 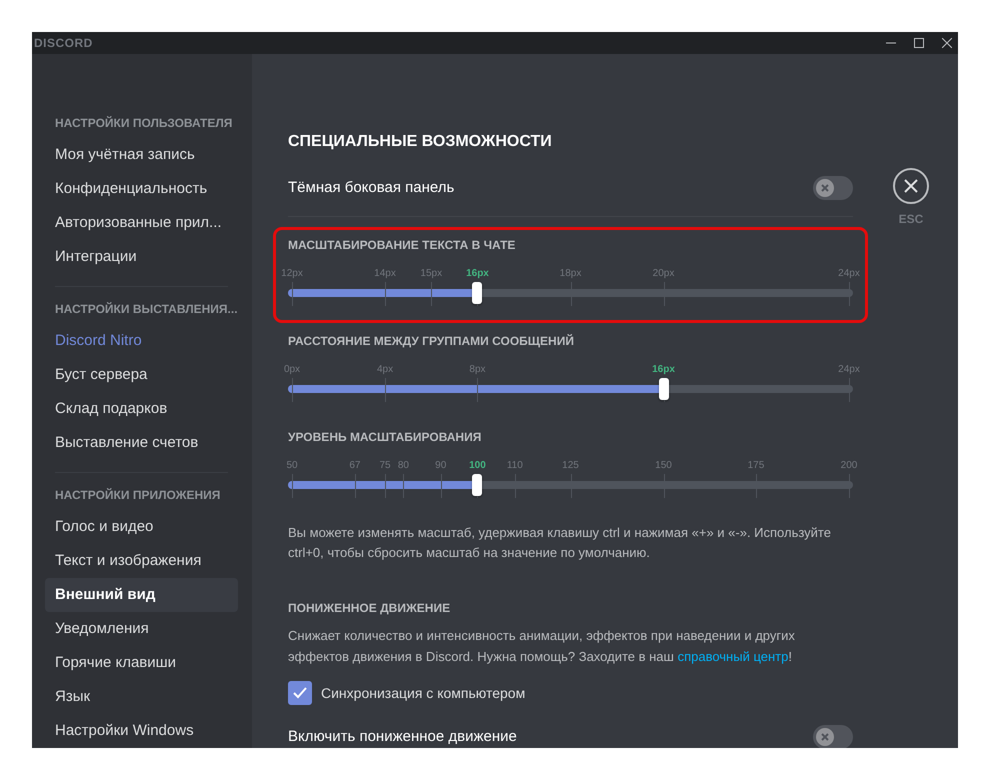 I want to click on tick-label: 0px, so click(x=292, y=370).